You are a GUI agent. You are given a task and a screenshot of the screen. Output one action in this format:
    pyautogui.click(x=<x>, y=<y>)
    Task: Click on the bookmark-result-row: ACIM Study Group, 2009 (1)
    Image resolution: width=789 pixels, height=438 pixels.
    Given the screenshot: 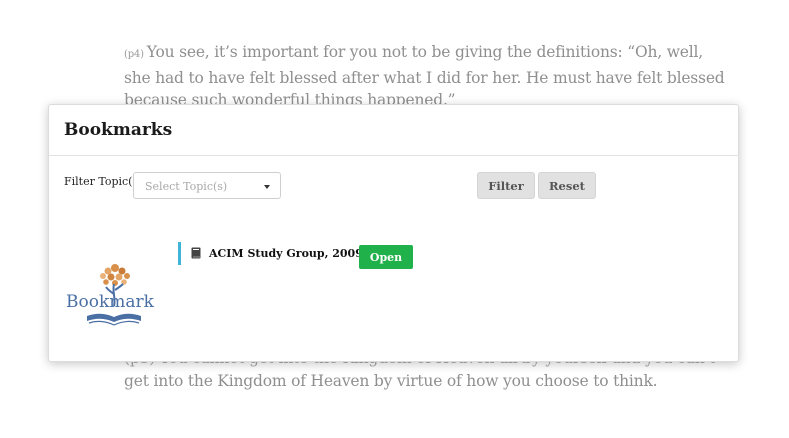 What is the action you would take?
    pyautogui.click(x=281, y=253)
    